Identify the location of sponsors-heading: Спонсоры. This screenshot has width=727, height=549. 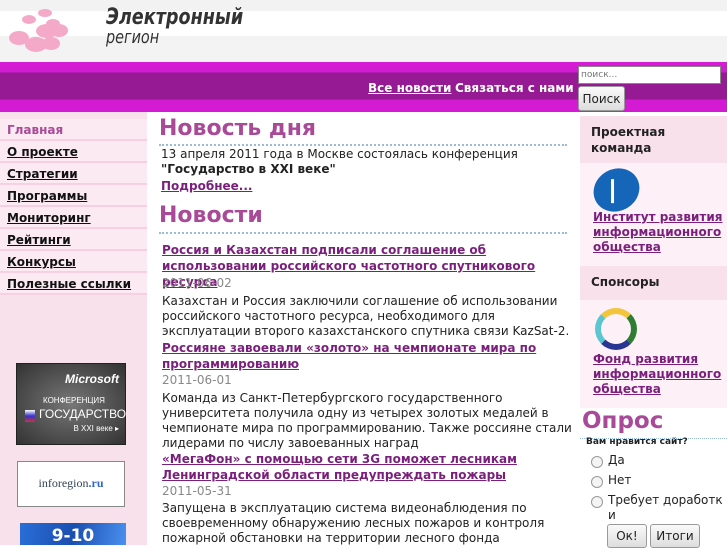
(653, 283).